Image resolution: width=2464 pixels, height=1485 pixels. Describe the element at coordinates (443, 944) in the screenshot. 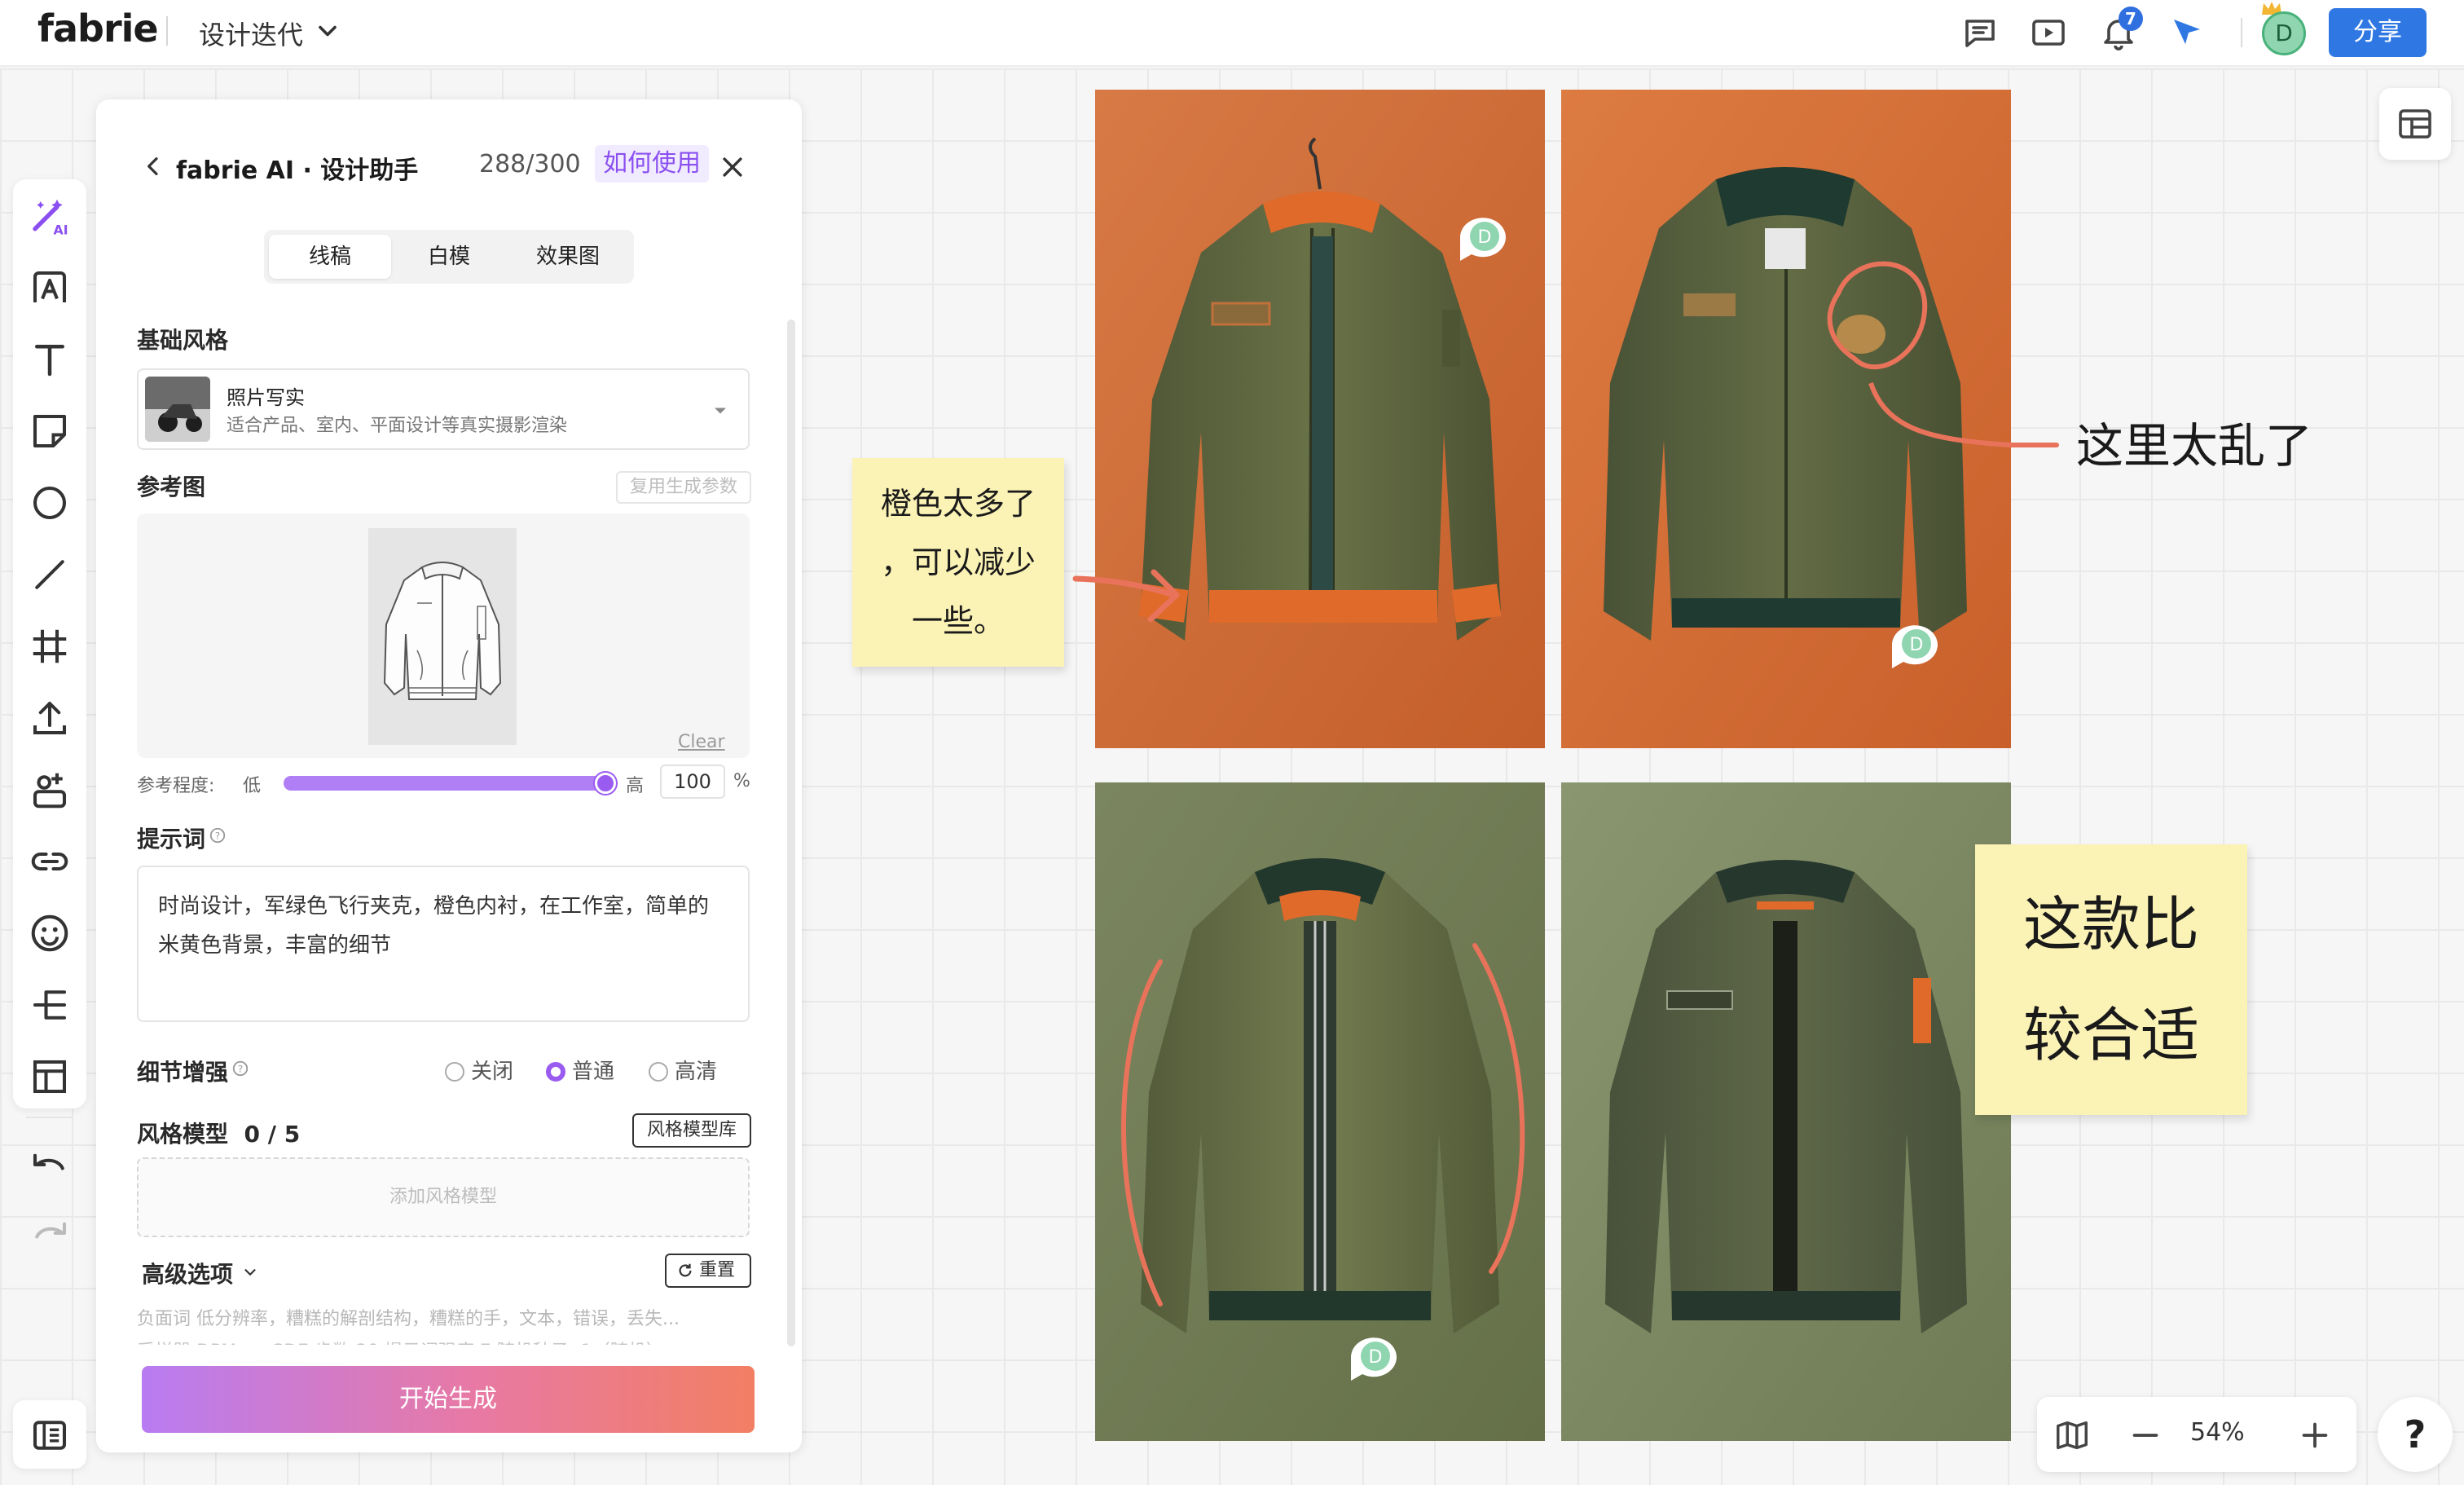

I see `prompt-textarea: 时尚设计，军绿色飞行夹克，橙色内衬，在工作室，简单的米黄色背景，丰富的细节` at that location.